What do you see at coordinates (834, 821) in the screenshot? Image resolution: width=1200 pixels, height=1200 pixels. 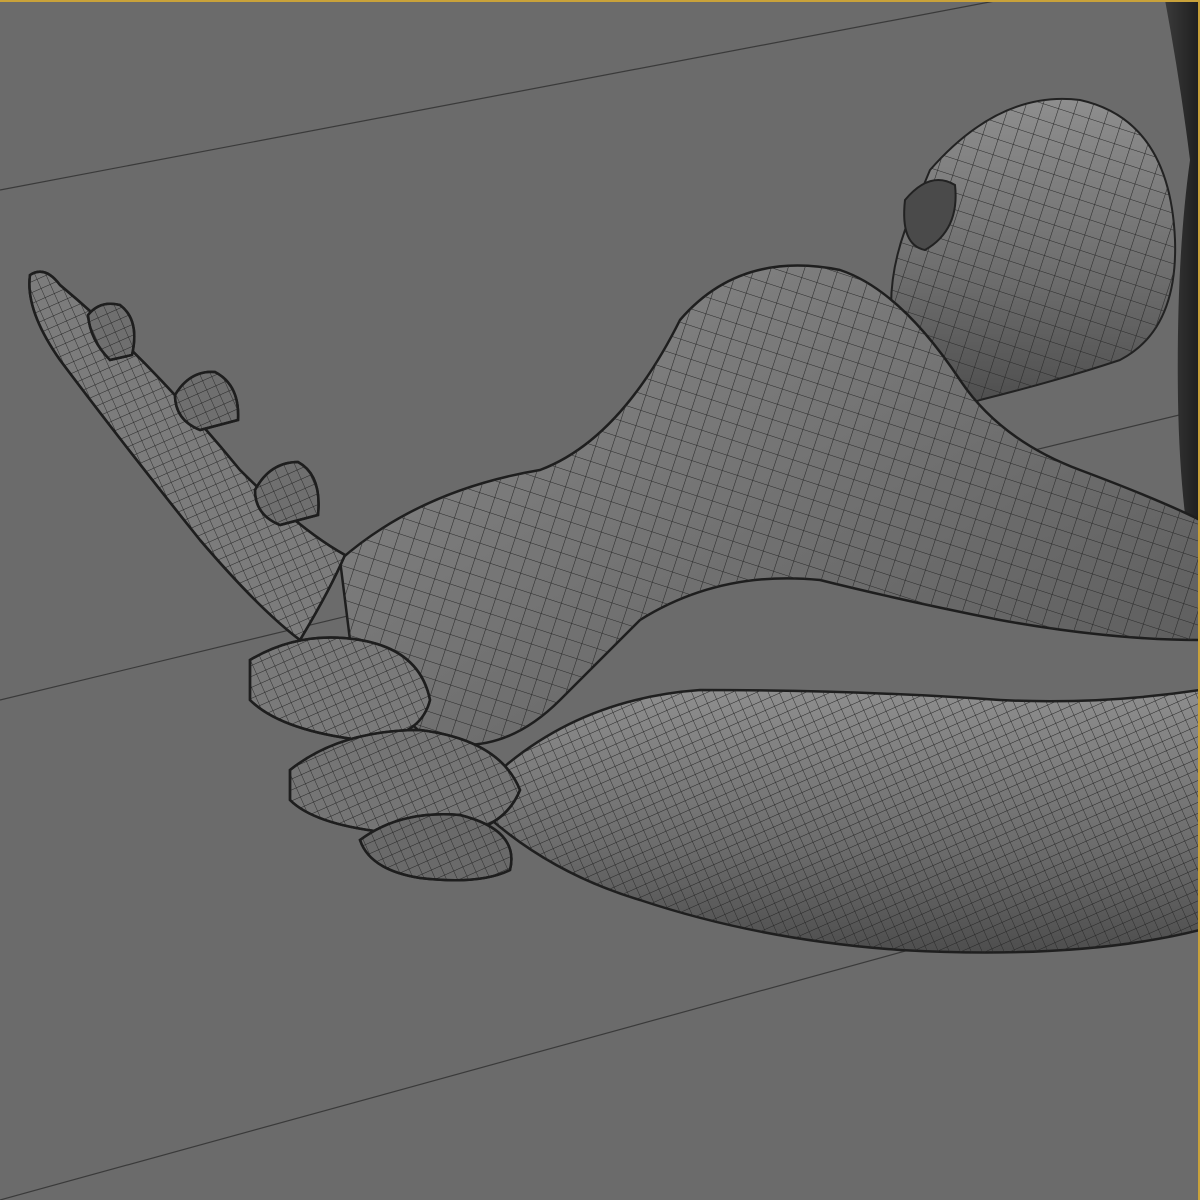 I see `lower-arm-mesh` at bounding box center [834, 821].